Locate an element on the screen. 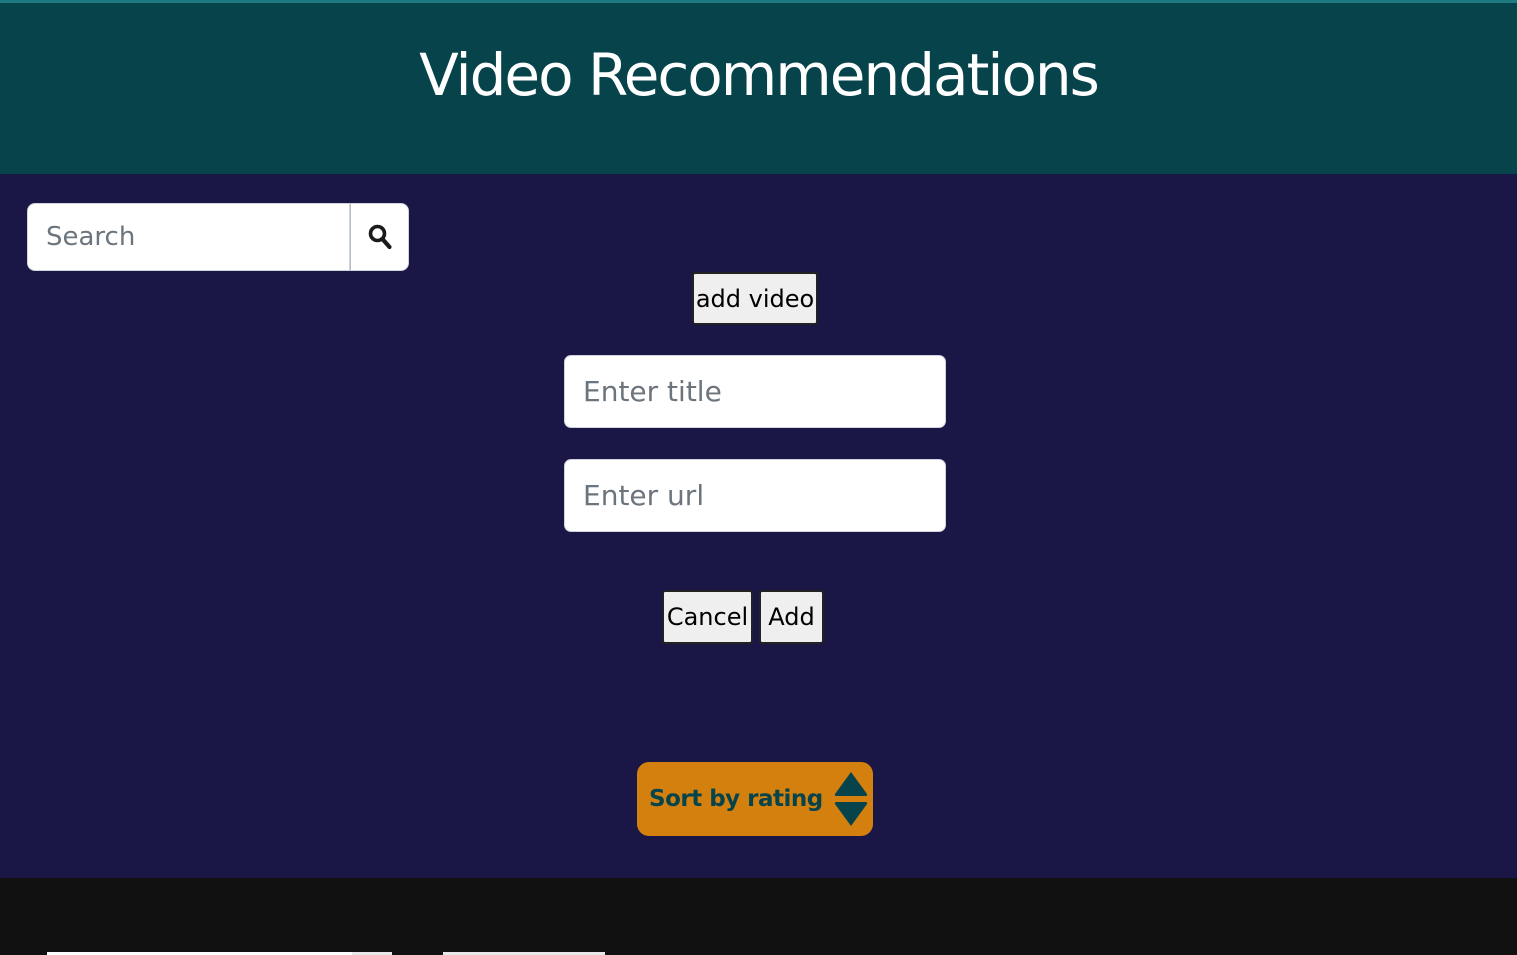  search-input is located at coordinates (188, 237).